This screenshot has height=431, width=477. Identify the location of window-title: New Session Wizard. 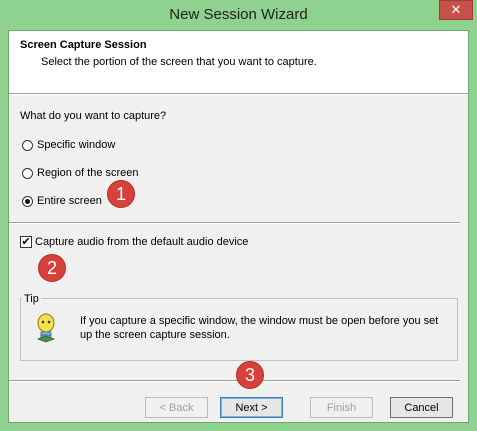
(238, 14).